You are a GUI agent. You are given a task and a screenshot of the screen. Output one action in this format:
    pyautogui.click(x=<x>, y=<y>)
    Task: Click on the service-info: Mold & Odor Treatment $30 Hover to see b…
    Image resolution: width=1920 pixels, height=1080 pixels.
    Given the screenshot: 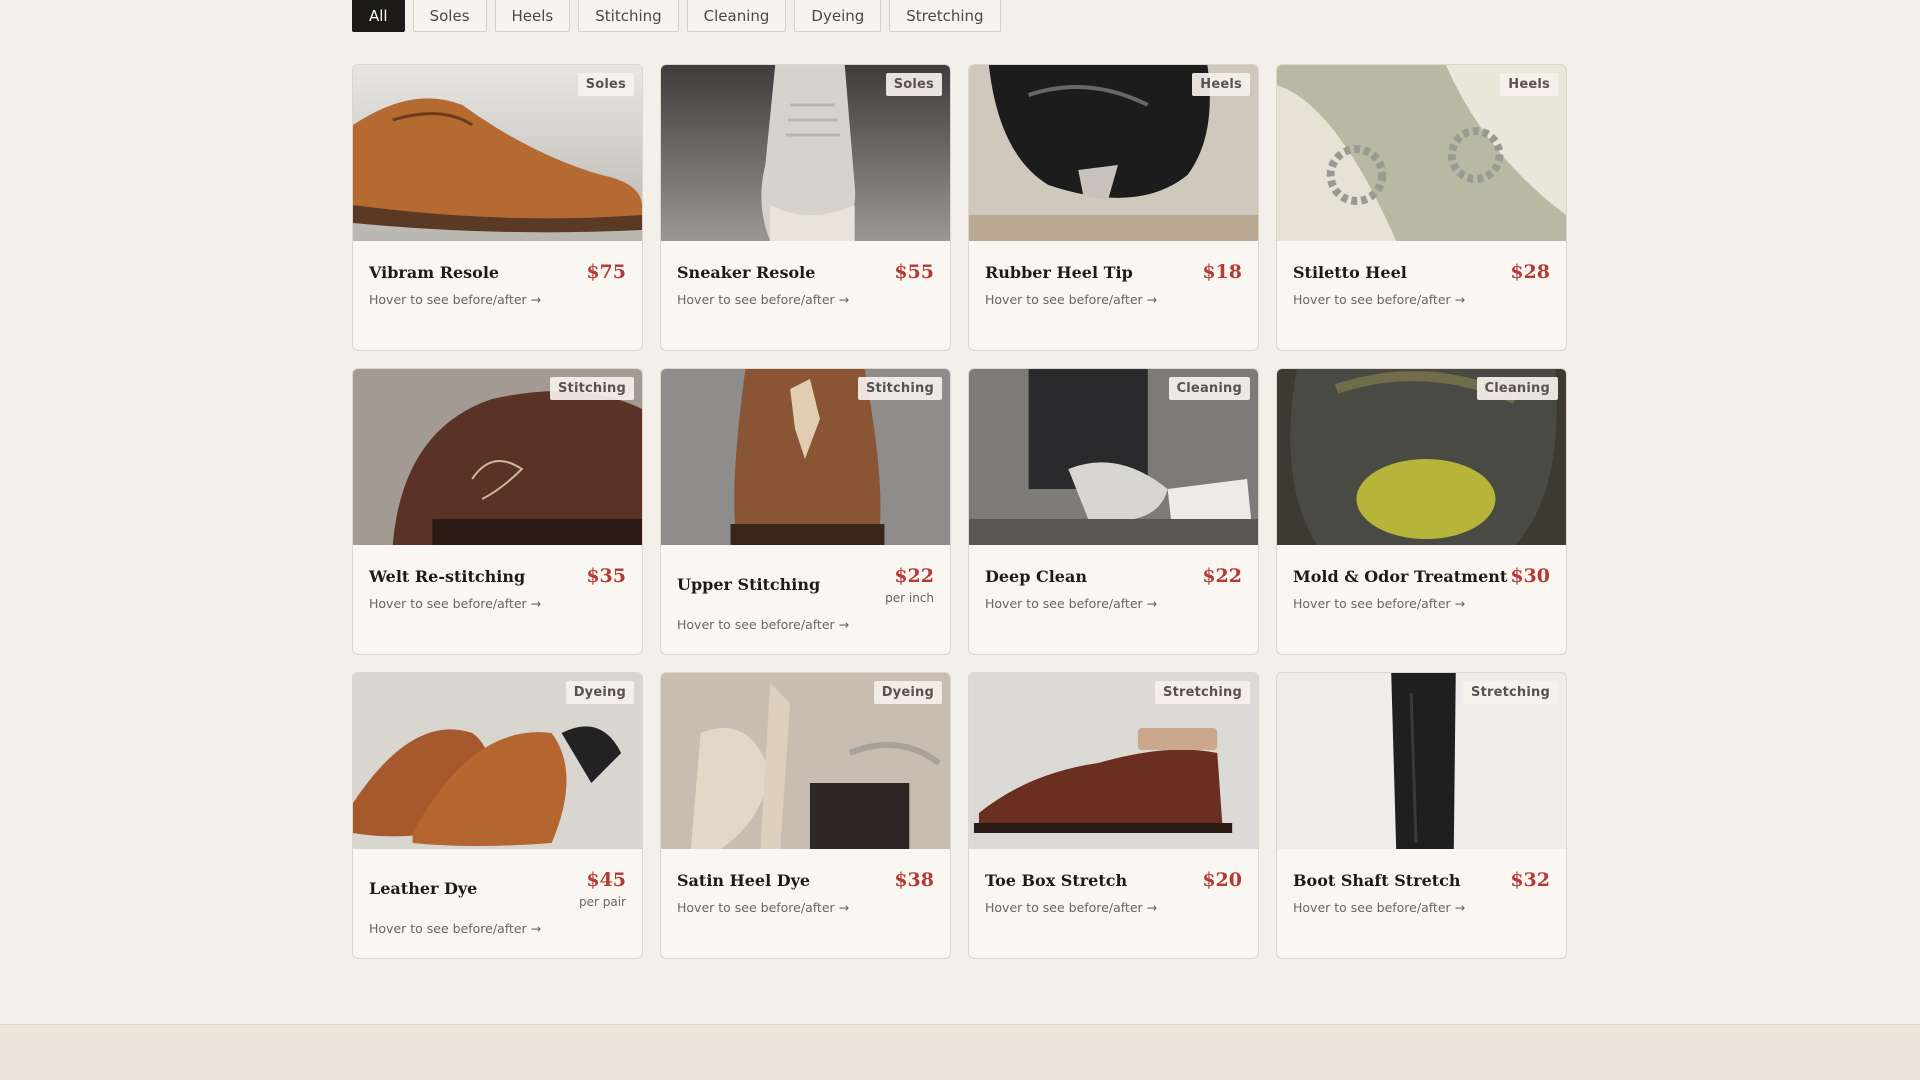 What is the action you would take?
    pyautogui.click(x=1421, y=599)
    